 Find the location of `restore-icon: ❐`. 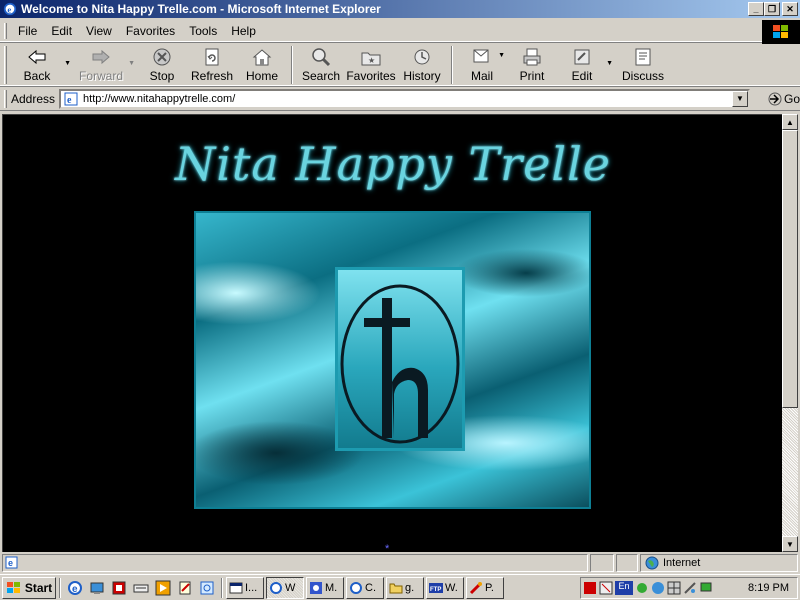

restore-icon: ❐ is located at coordinates (772, 8).